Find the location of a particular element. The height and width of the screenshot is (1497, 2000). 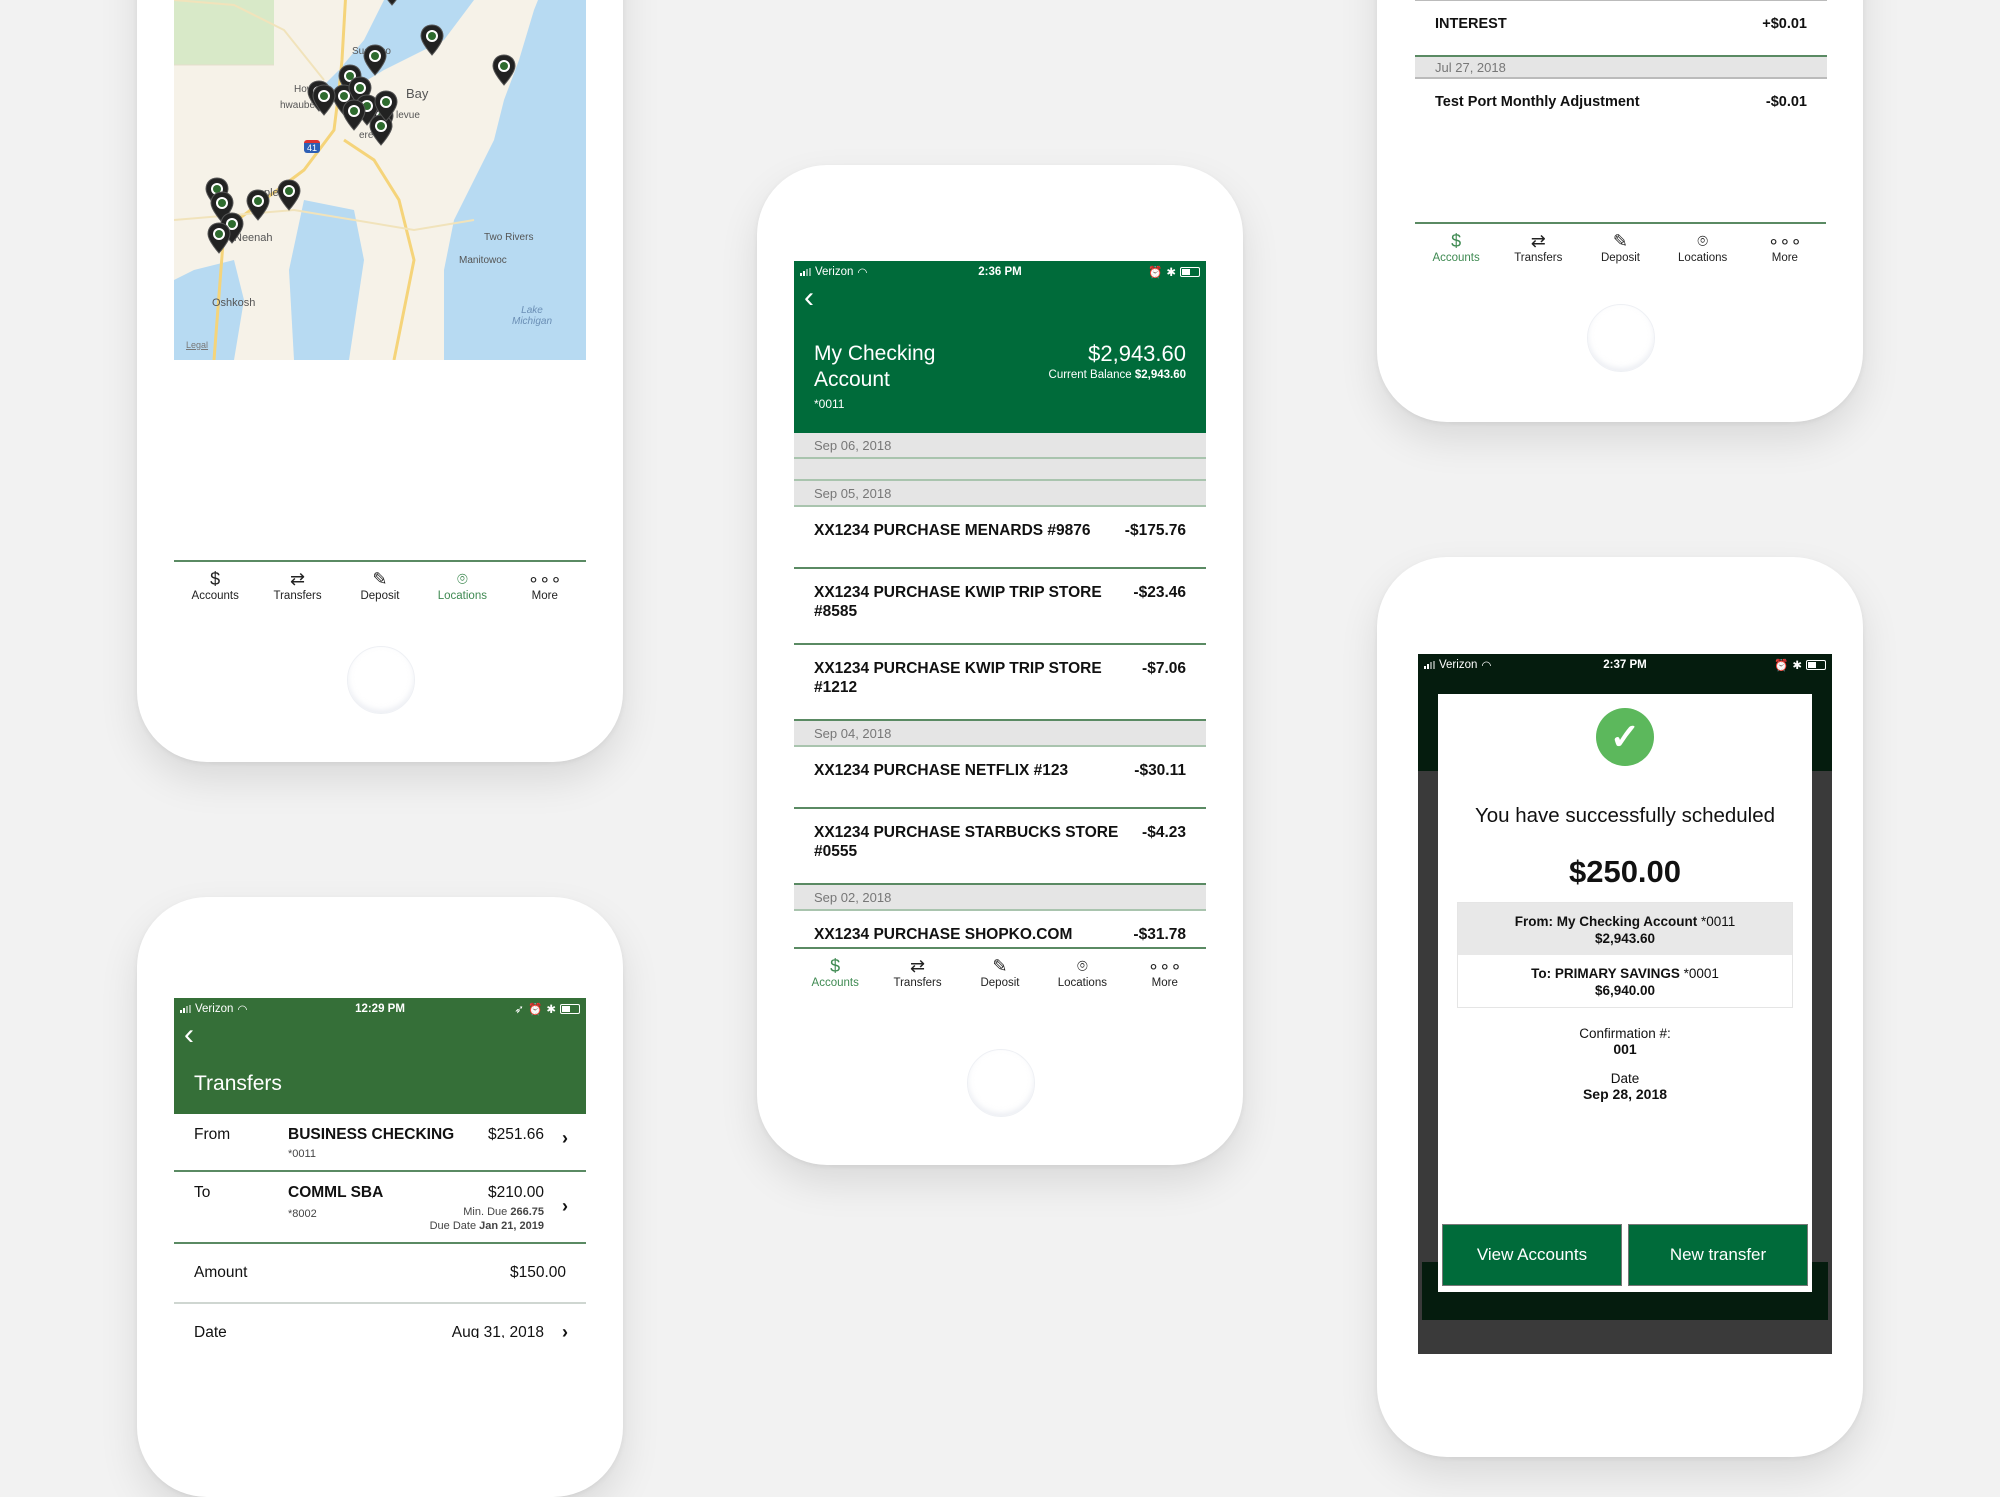

location-arrow-icon: ➶ is located at coordinates (519, 1010).